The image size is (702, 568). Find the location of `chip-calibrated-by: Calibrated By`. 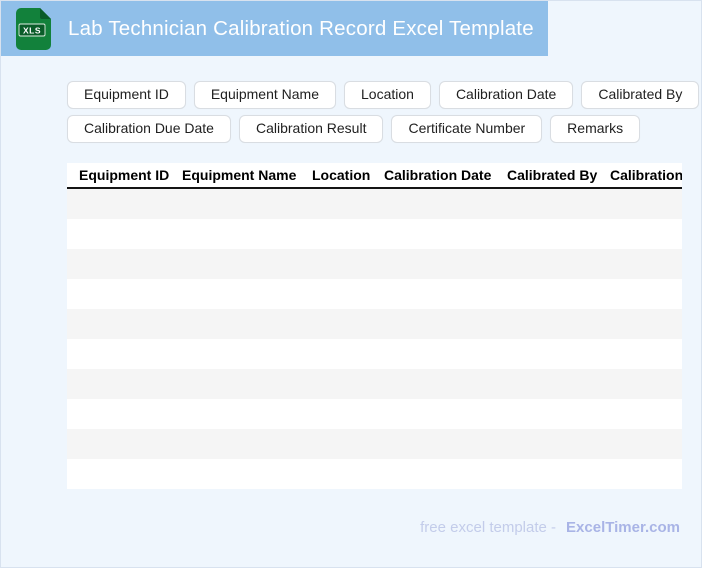

chip-calibrated-by: Calibrated By is located at coordinates (640, 95).